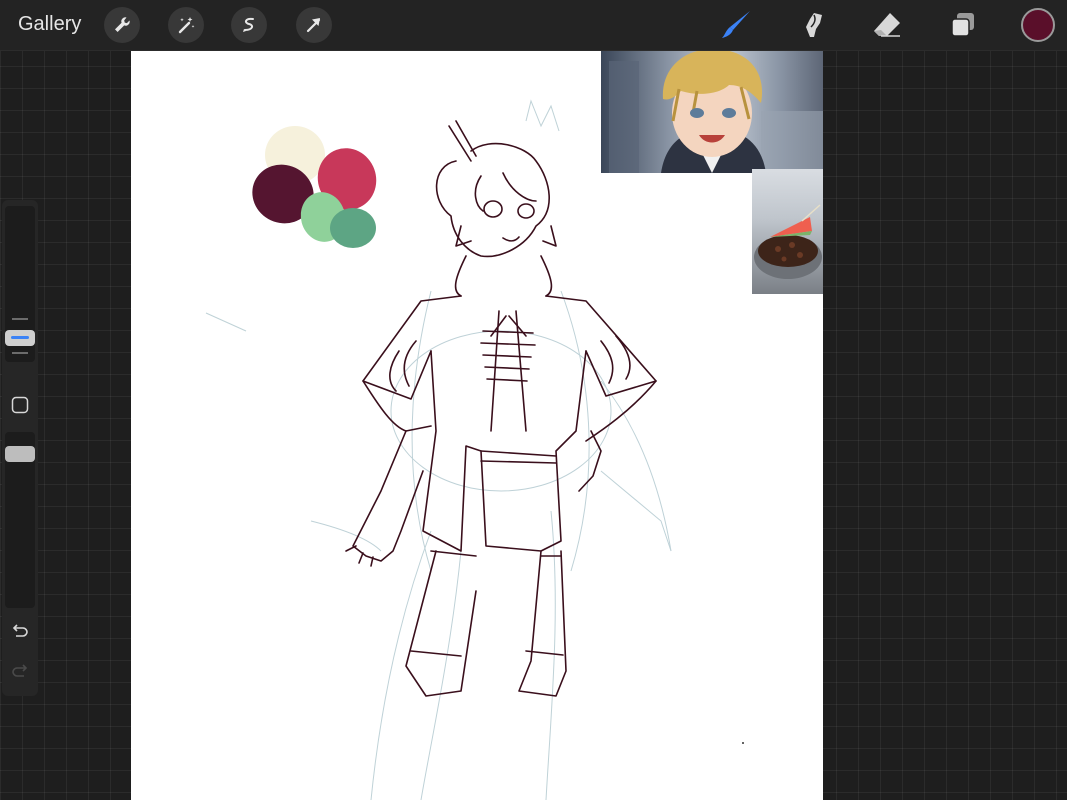 The height and width of the screenshot is (800, 1067). What do you see at coordinates (887, 25) in the screenshot?
I see `eraser-icon` at bounding box center [887, 25].